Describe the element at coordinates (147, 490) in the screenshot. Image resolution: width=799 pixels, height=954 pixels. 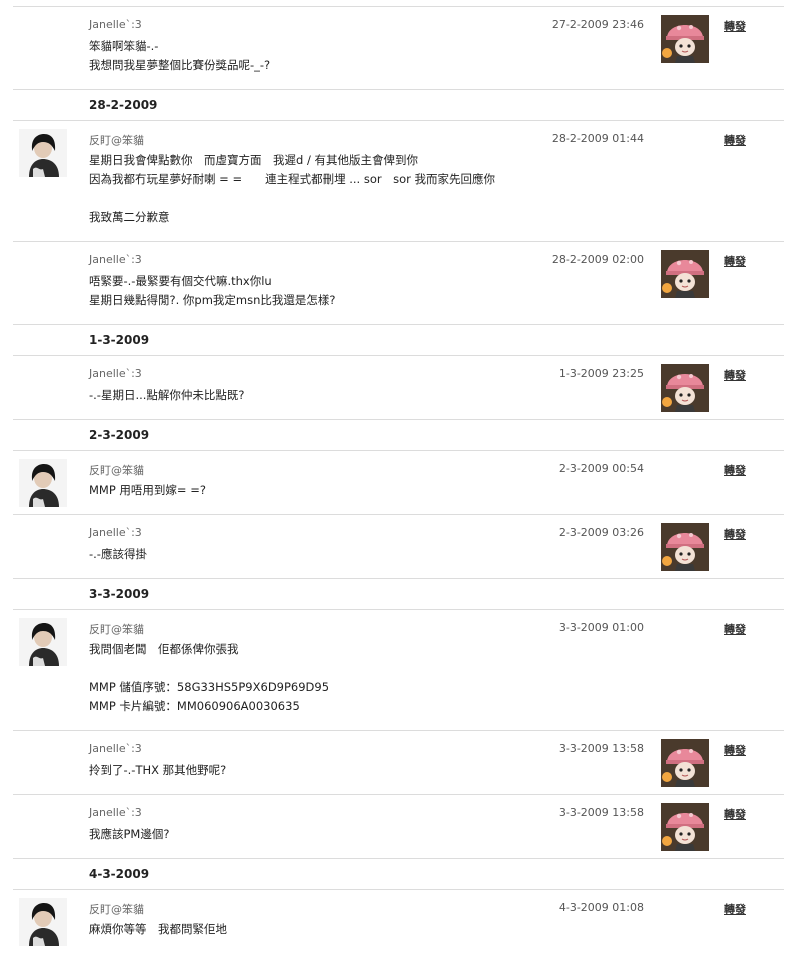
I see `message-line: MMP 用唔用到嫁= =?` at that location.